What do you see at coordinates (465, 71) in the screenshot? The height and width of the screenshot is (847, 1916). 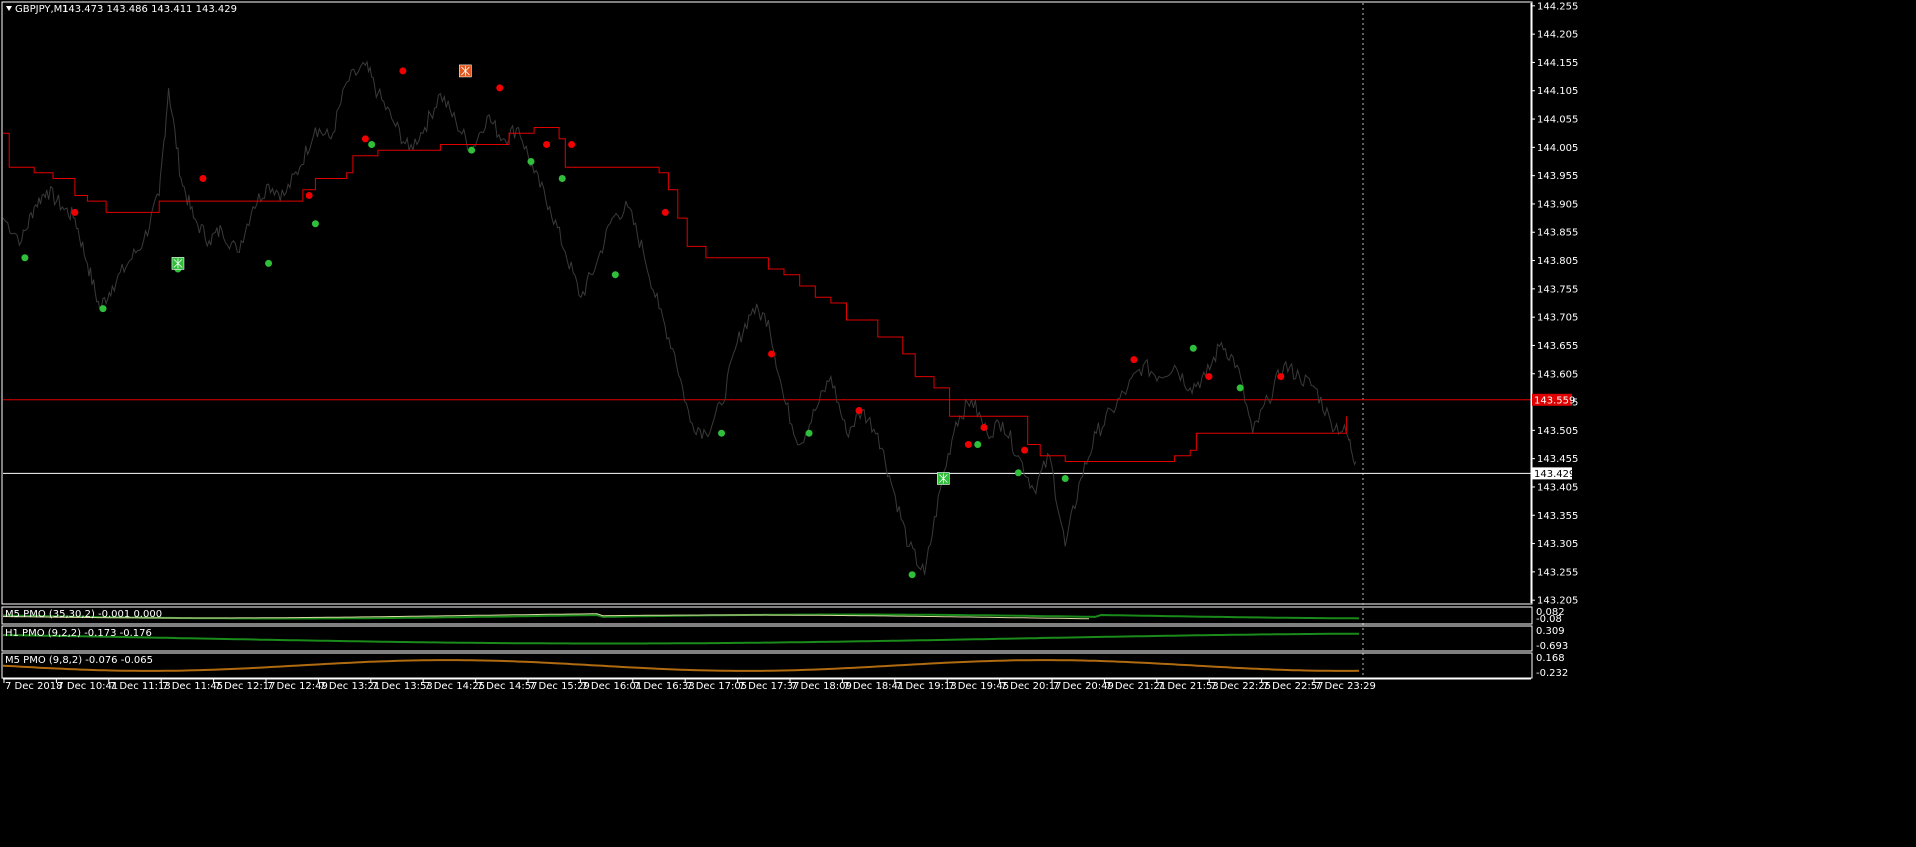 I see `sell-arrow-icon` at bounding box center [465, 71].